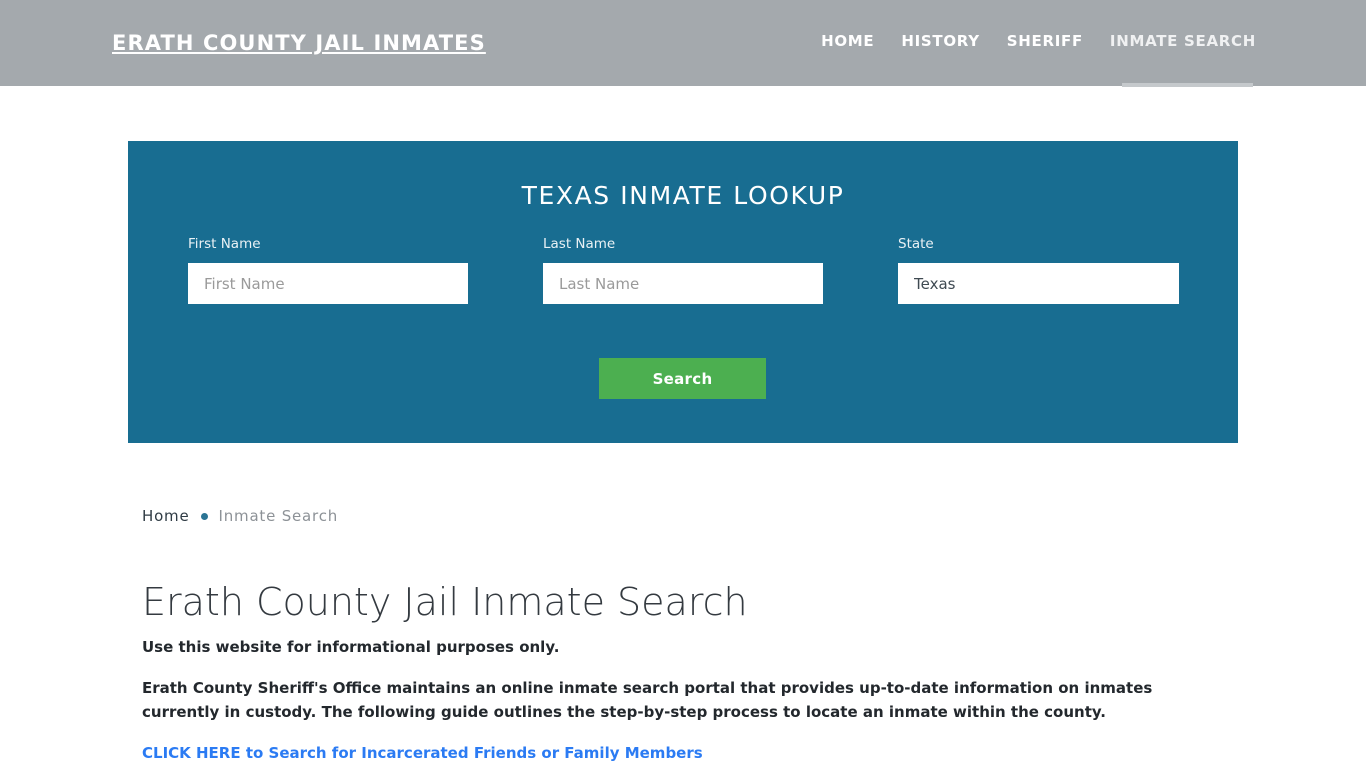 The height and width of the screenshot is (768, 1366). I want to click on state-input, so click(1038, 283).